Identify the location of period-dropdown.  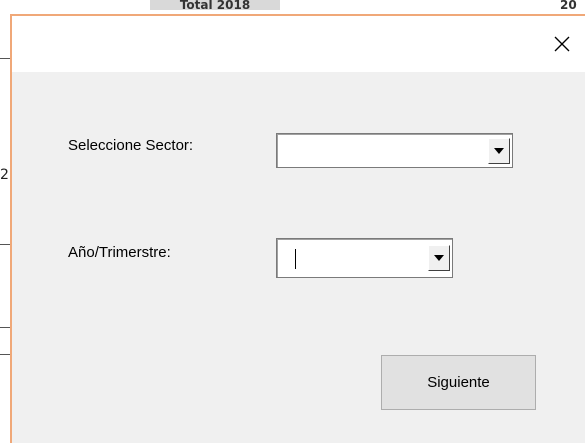
(364, 258).